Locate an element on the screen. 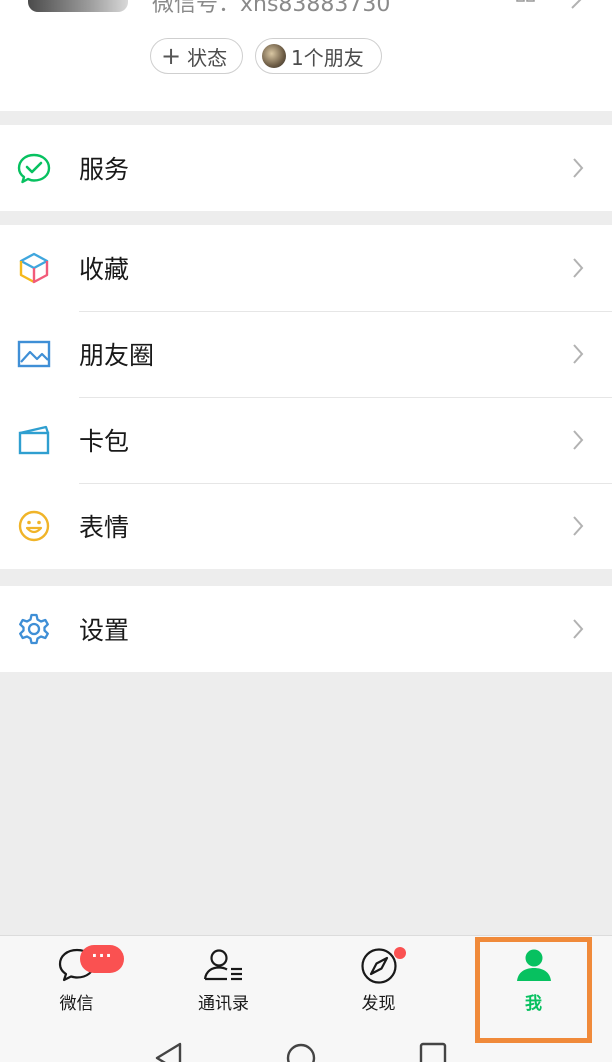 This screenshot has width=612, height=1062. menu-item-stickers-label: 表情 is located at coordinates (104, 527).